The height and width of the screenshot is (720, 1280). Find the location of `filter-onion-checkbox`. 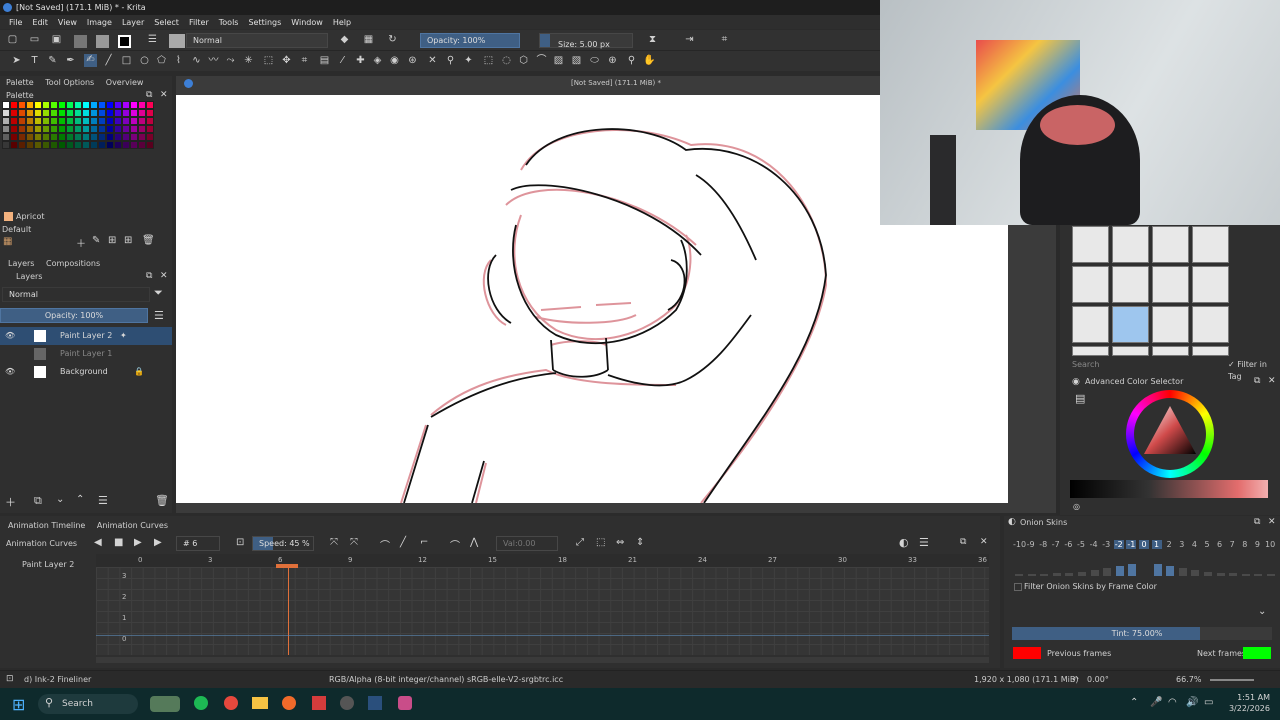

filter-onion-checkbox is located at coordinates (1018, 587).